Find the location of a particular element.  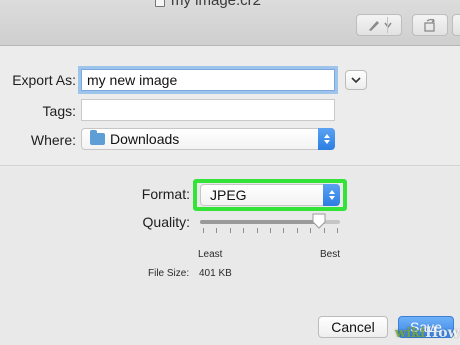

wikihow-watermark: wikiHow is located at coordinates (427, 333).